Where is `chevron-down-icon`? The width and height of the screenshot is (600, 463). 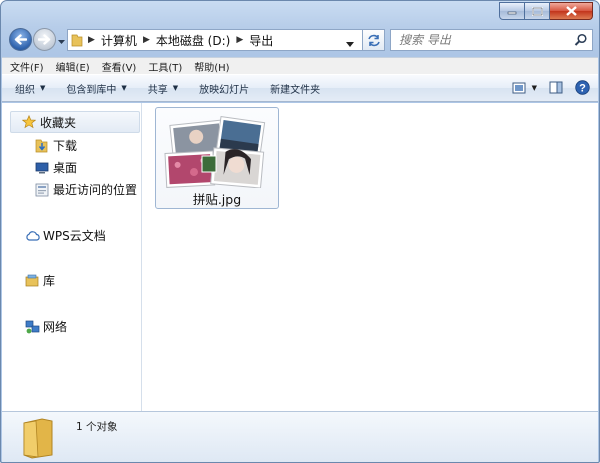 chevron-down-icon is located at coordinates (61, 42).